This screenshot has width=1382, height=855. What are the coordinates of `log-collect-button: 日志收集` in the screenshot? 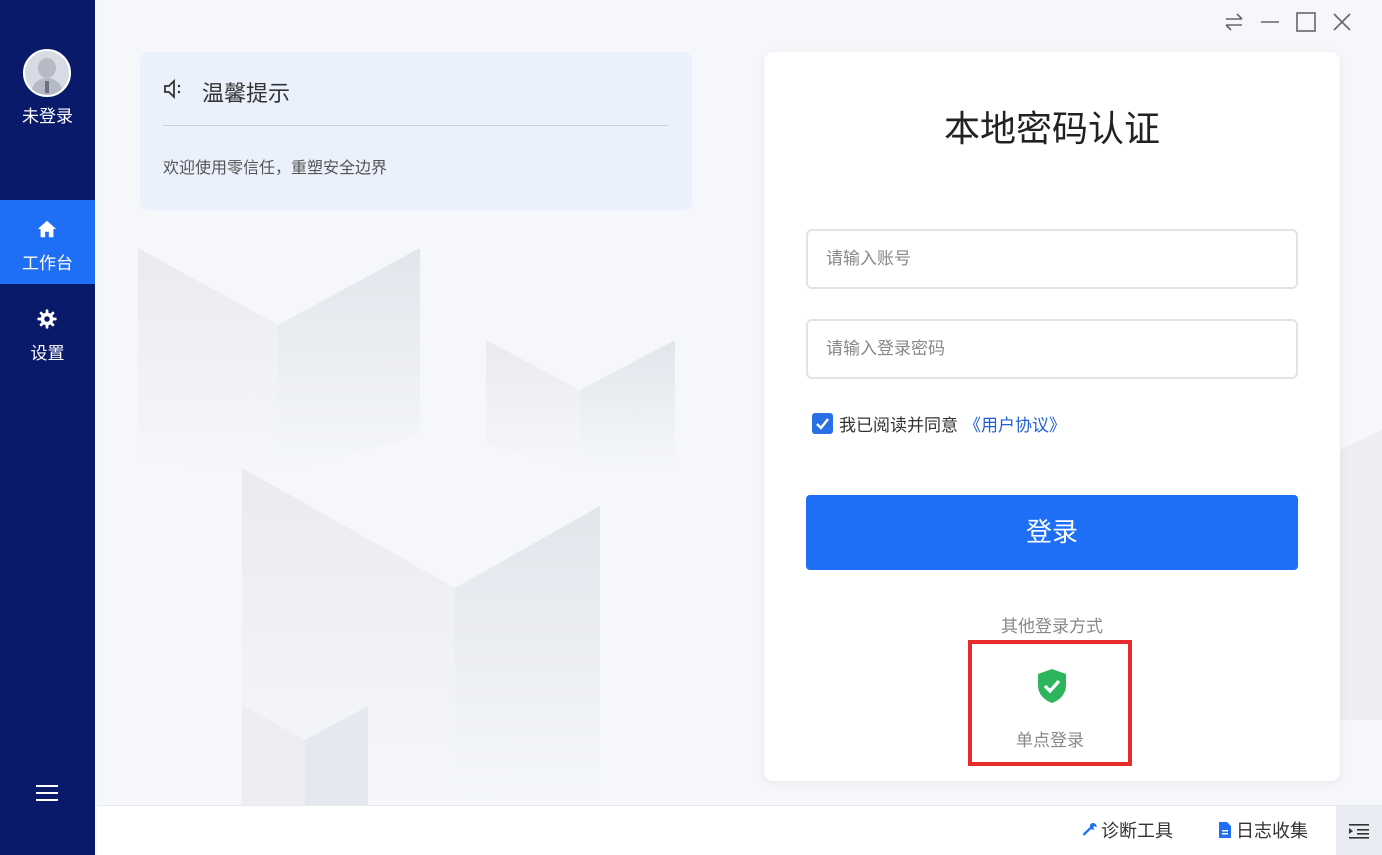 It's located at (1262, 830).